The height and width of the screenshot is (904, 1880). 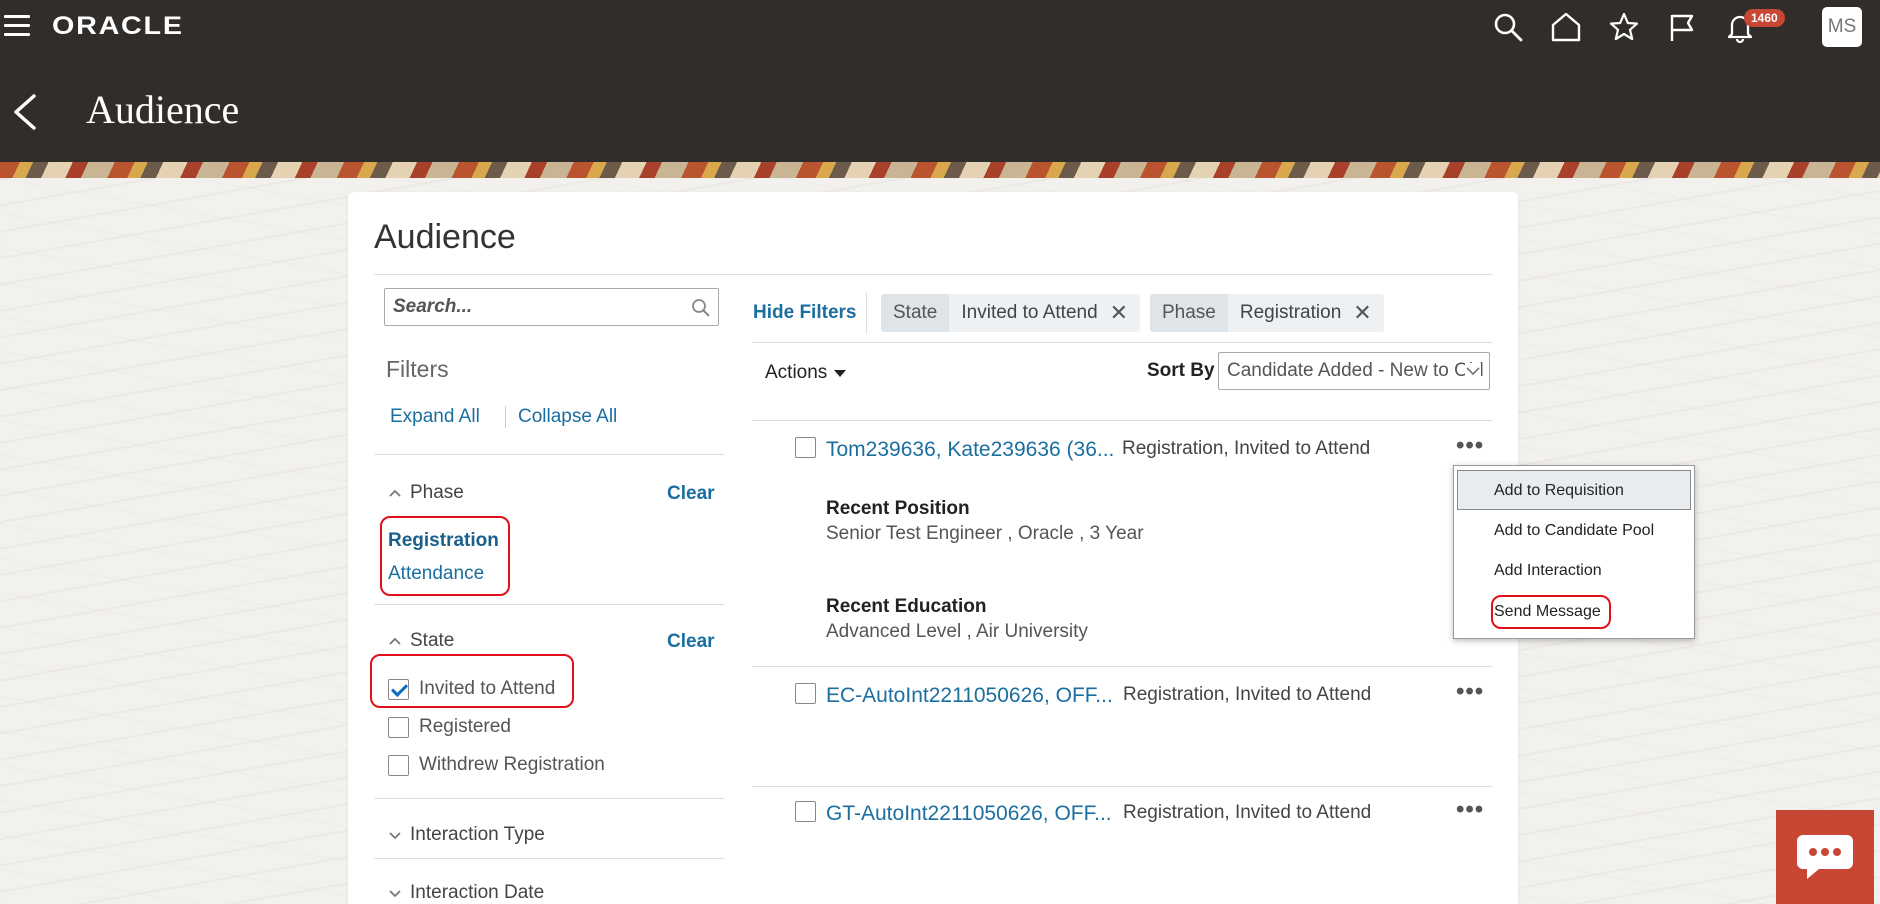 I want to click on state-option-registered: Registered, so click(x=449, y=727).